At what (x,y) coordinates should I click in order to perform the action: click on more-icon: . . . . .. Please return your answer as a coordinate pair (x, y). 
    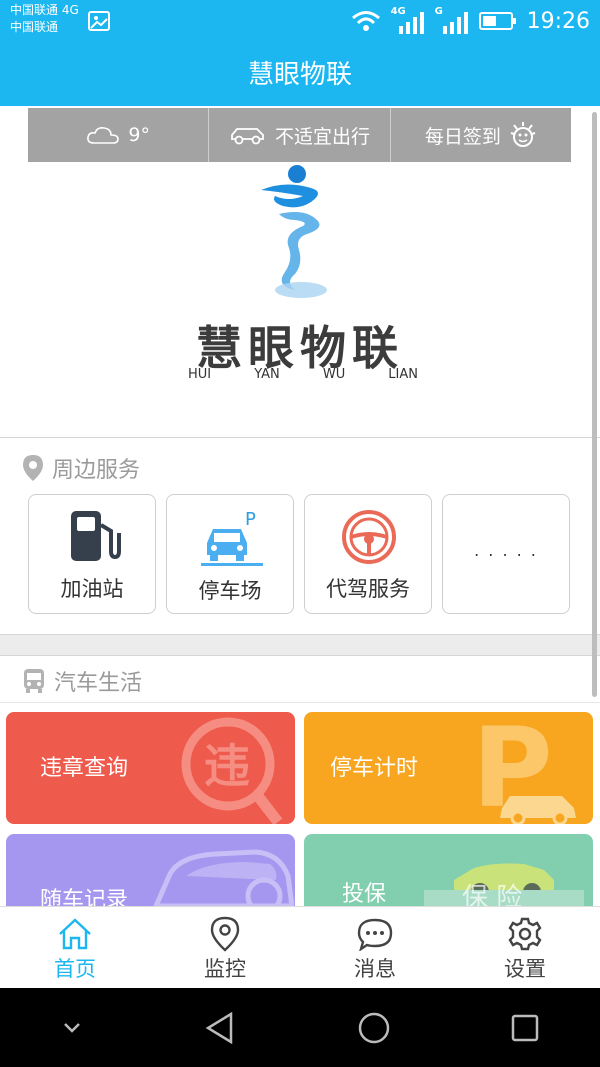
    Looking at the image, I should click on (506, 550).